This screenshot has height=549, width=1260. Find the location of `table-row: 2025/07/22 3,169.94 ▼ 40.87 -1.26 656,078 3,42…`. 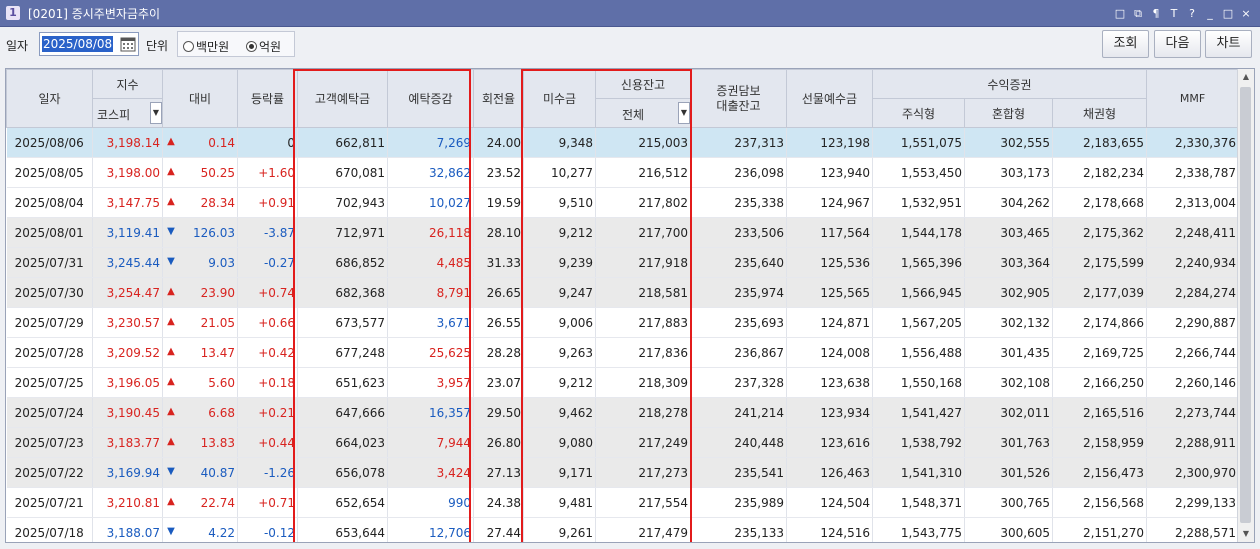

table-row: 2025/07/22 3,169.94 ▼ 40.87 -1.26 656,078 3,42… is located at coordinates (623, 472).